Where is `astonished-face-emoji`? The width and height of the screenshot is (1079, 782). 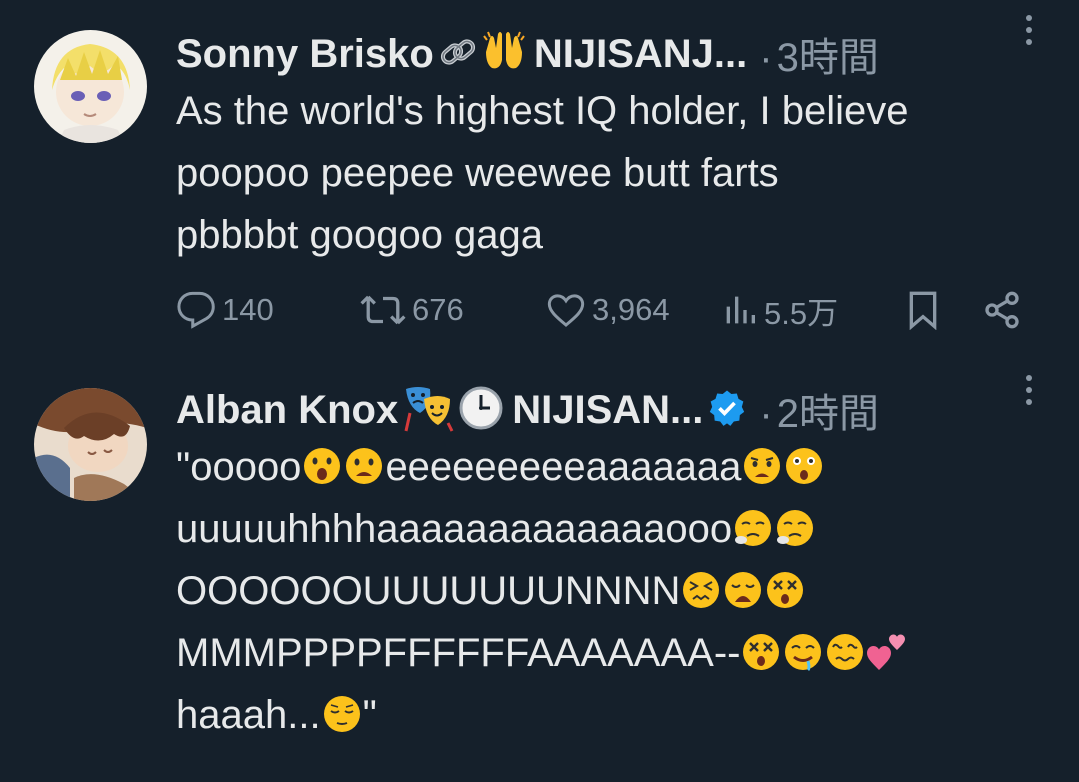 astonished-face-emoji is located at coordinates (804, 466).